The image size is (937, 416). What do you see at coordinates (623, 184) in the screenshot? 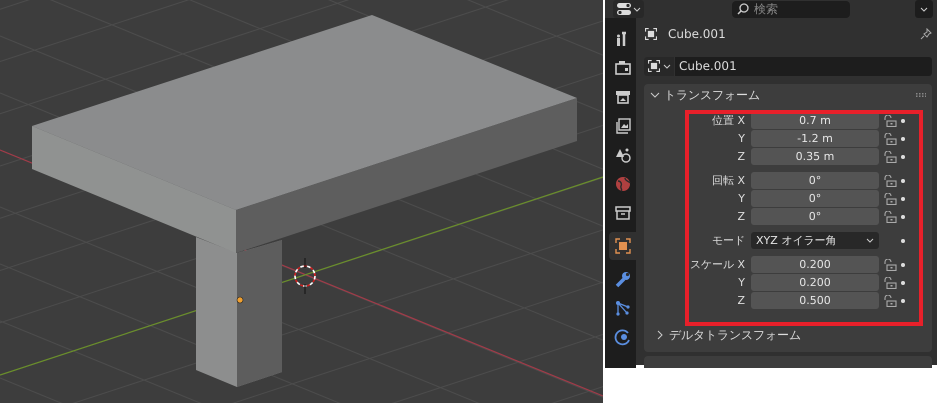
I see `world-tab-icon` at bounding box center [623, 184].